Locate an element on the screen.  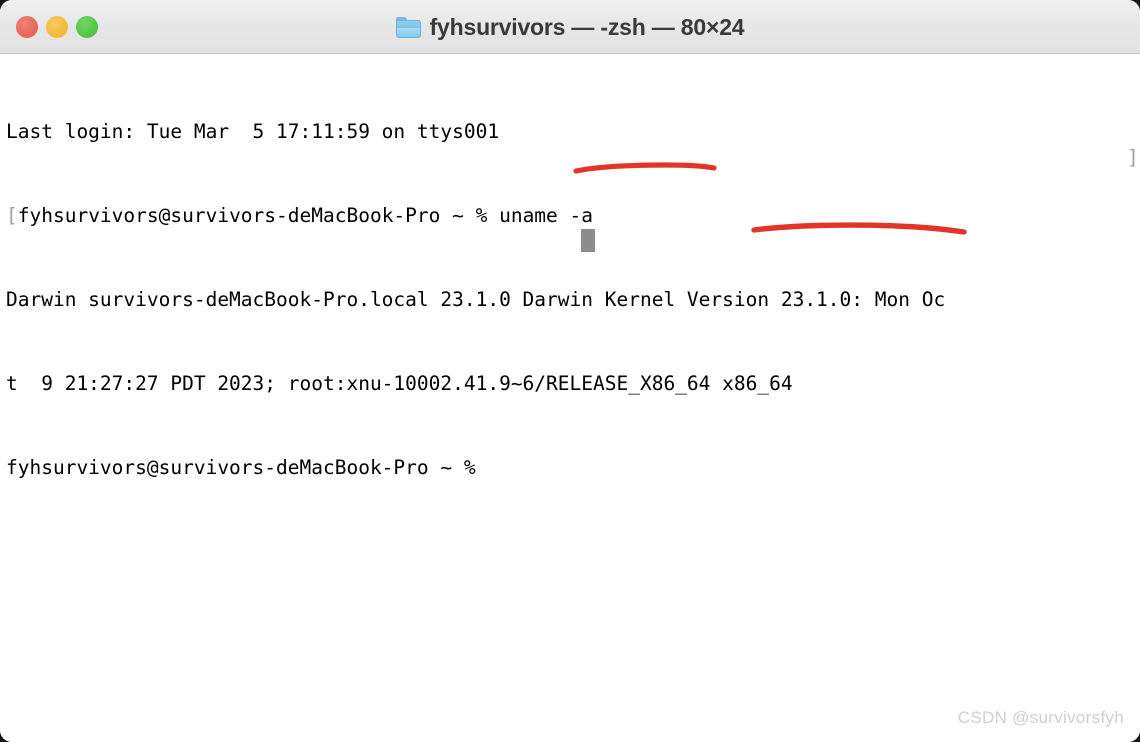
close-button is located at coordinates (27, 27).